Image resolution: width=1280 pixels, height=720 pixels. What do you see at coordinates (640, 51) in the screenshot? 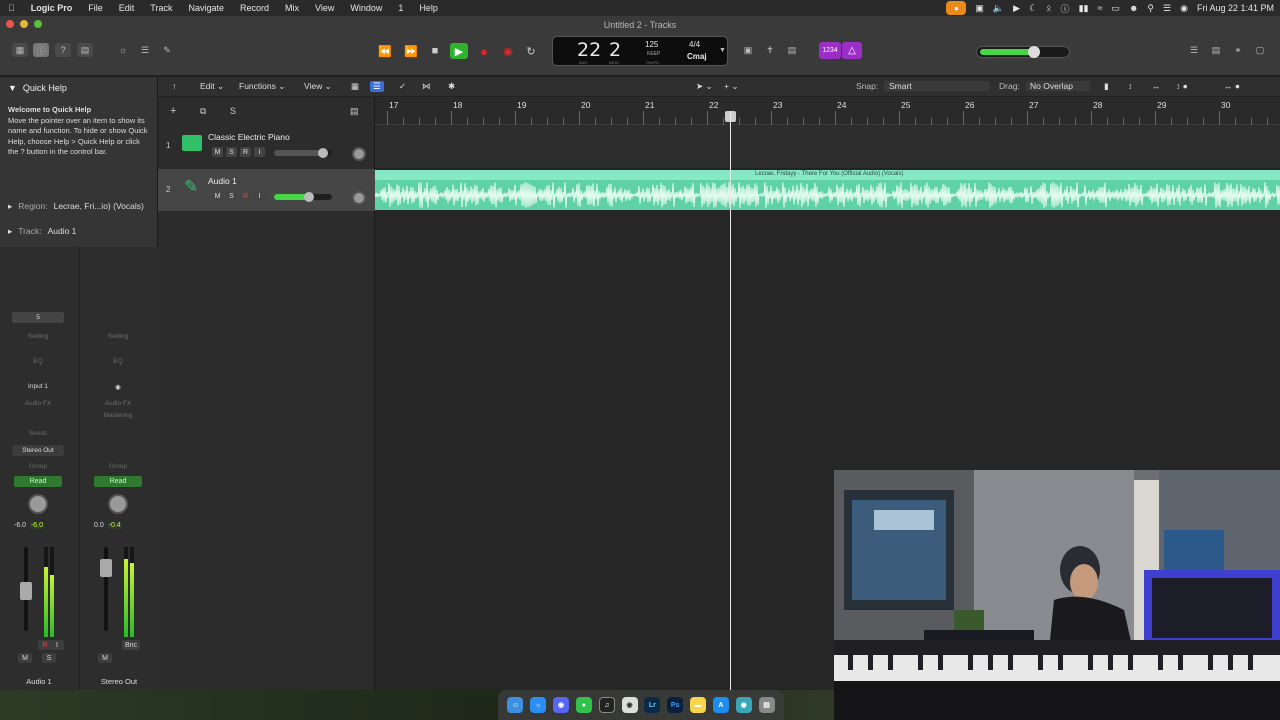
I see `lcd-display: 22 2 BAR BEAT 125 KEEP TEMPO 4/4 Cmaj ▼` at bounding box center [640, 51].